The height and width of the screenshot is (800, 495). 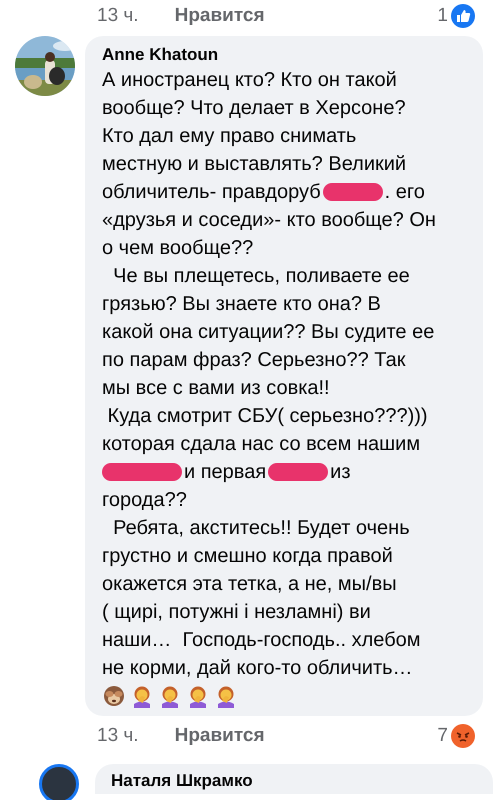 What do you see at coordinates (249, 80) in the screenshot?
I see `comment-text: А иностранец кто? Кто он такой` at bounding box center [249, 80].